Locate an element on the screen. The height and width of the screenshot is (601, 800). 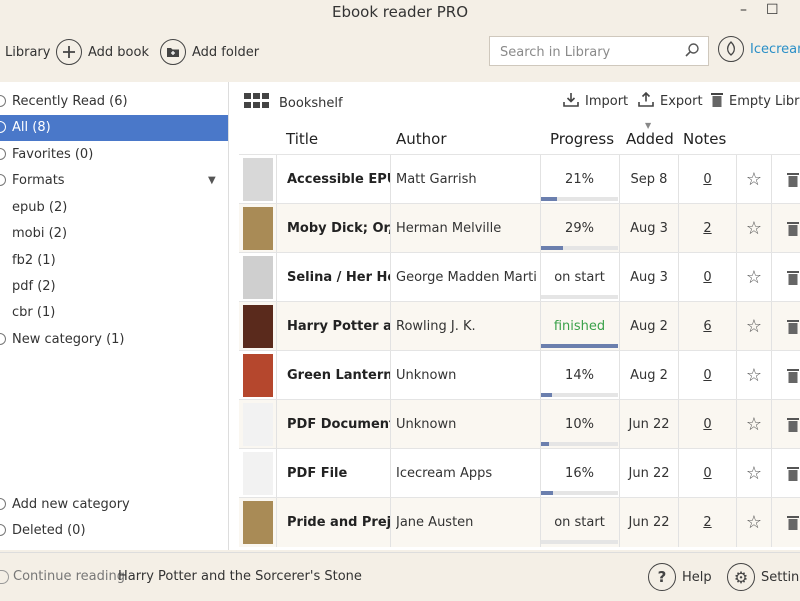
column-progress: Progress is located at coordinates (582, 139).